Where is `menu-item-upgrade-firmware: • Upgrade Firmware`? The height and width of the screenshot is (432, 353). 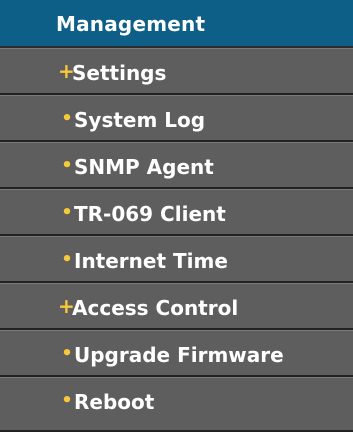
menu-item-upgrade-firmware: • Upgrade Firmware is located at coordinates (176, 353).